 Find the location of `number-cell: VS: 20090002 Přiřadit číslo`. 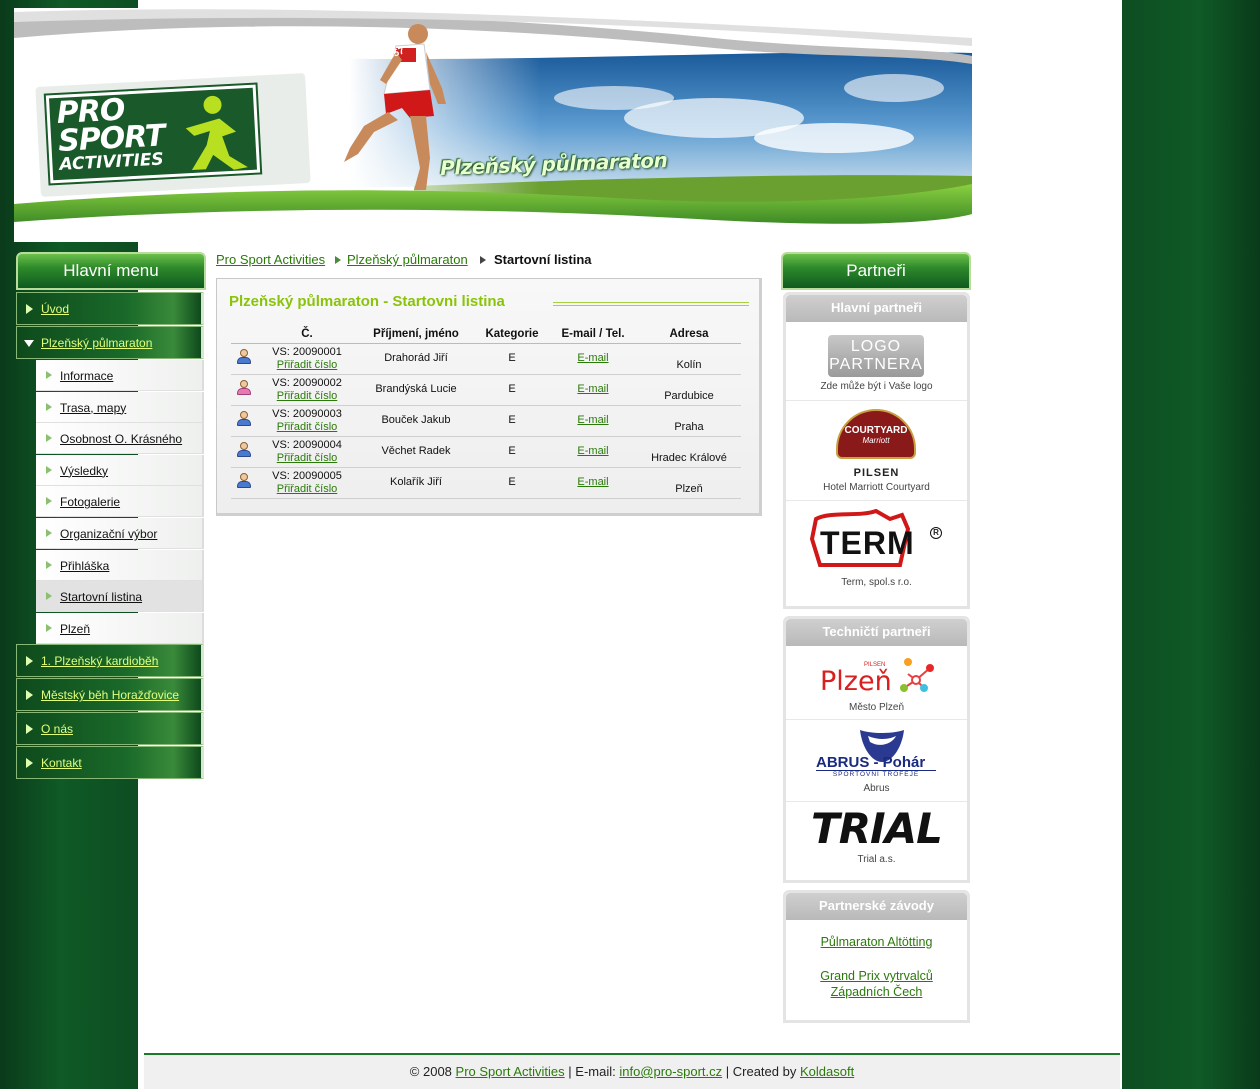

number-cell: VS: 20090002 Přiřadit číslo is located at coordinates (307, 390).